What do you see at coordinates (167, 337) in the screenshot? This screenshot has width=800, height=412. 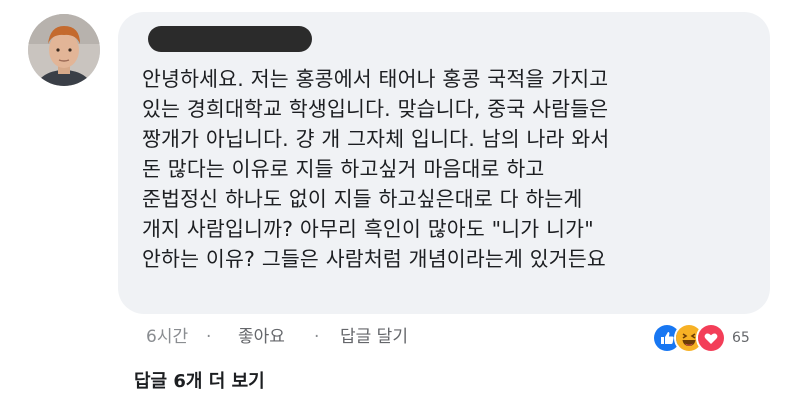 I see `timestamp: 6시간` at bounding box center [167, 337].